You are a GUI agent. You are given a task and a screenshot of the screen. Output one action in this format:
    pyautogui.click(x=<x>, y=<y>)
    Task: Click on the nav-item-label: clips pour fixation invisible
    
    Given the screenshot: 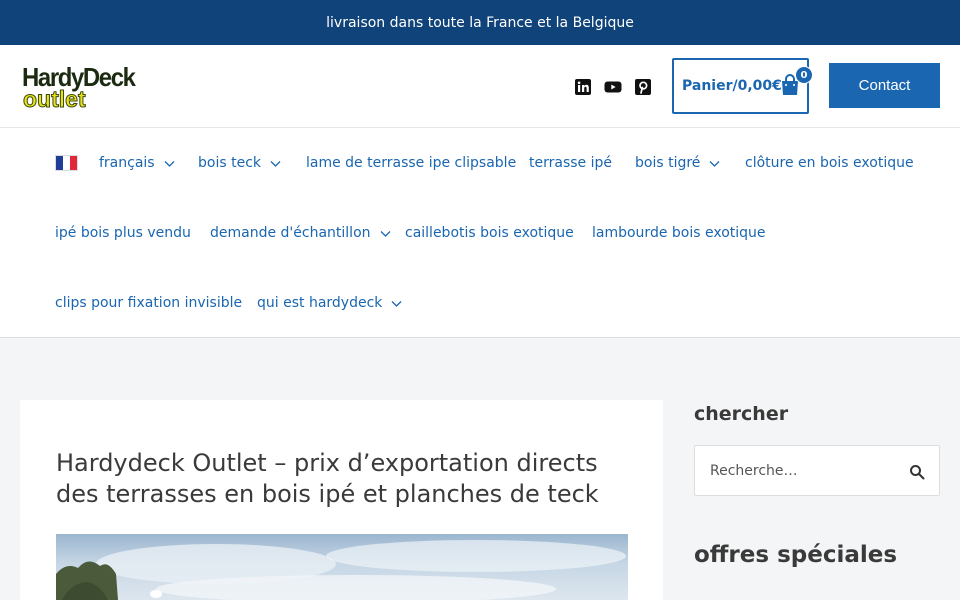 What is the action you would take?
    pyautogui.click(x=149, y=303)
    